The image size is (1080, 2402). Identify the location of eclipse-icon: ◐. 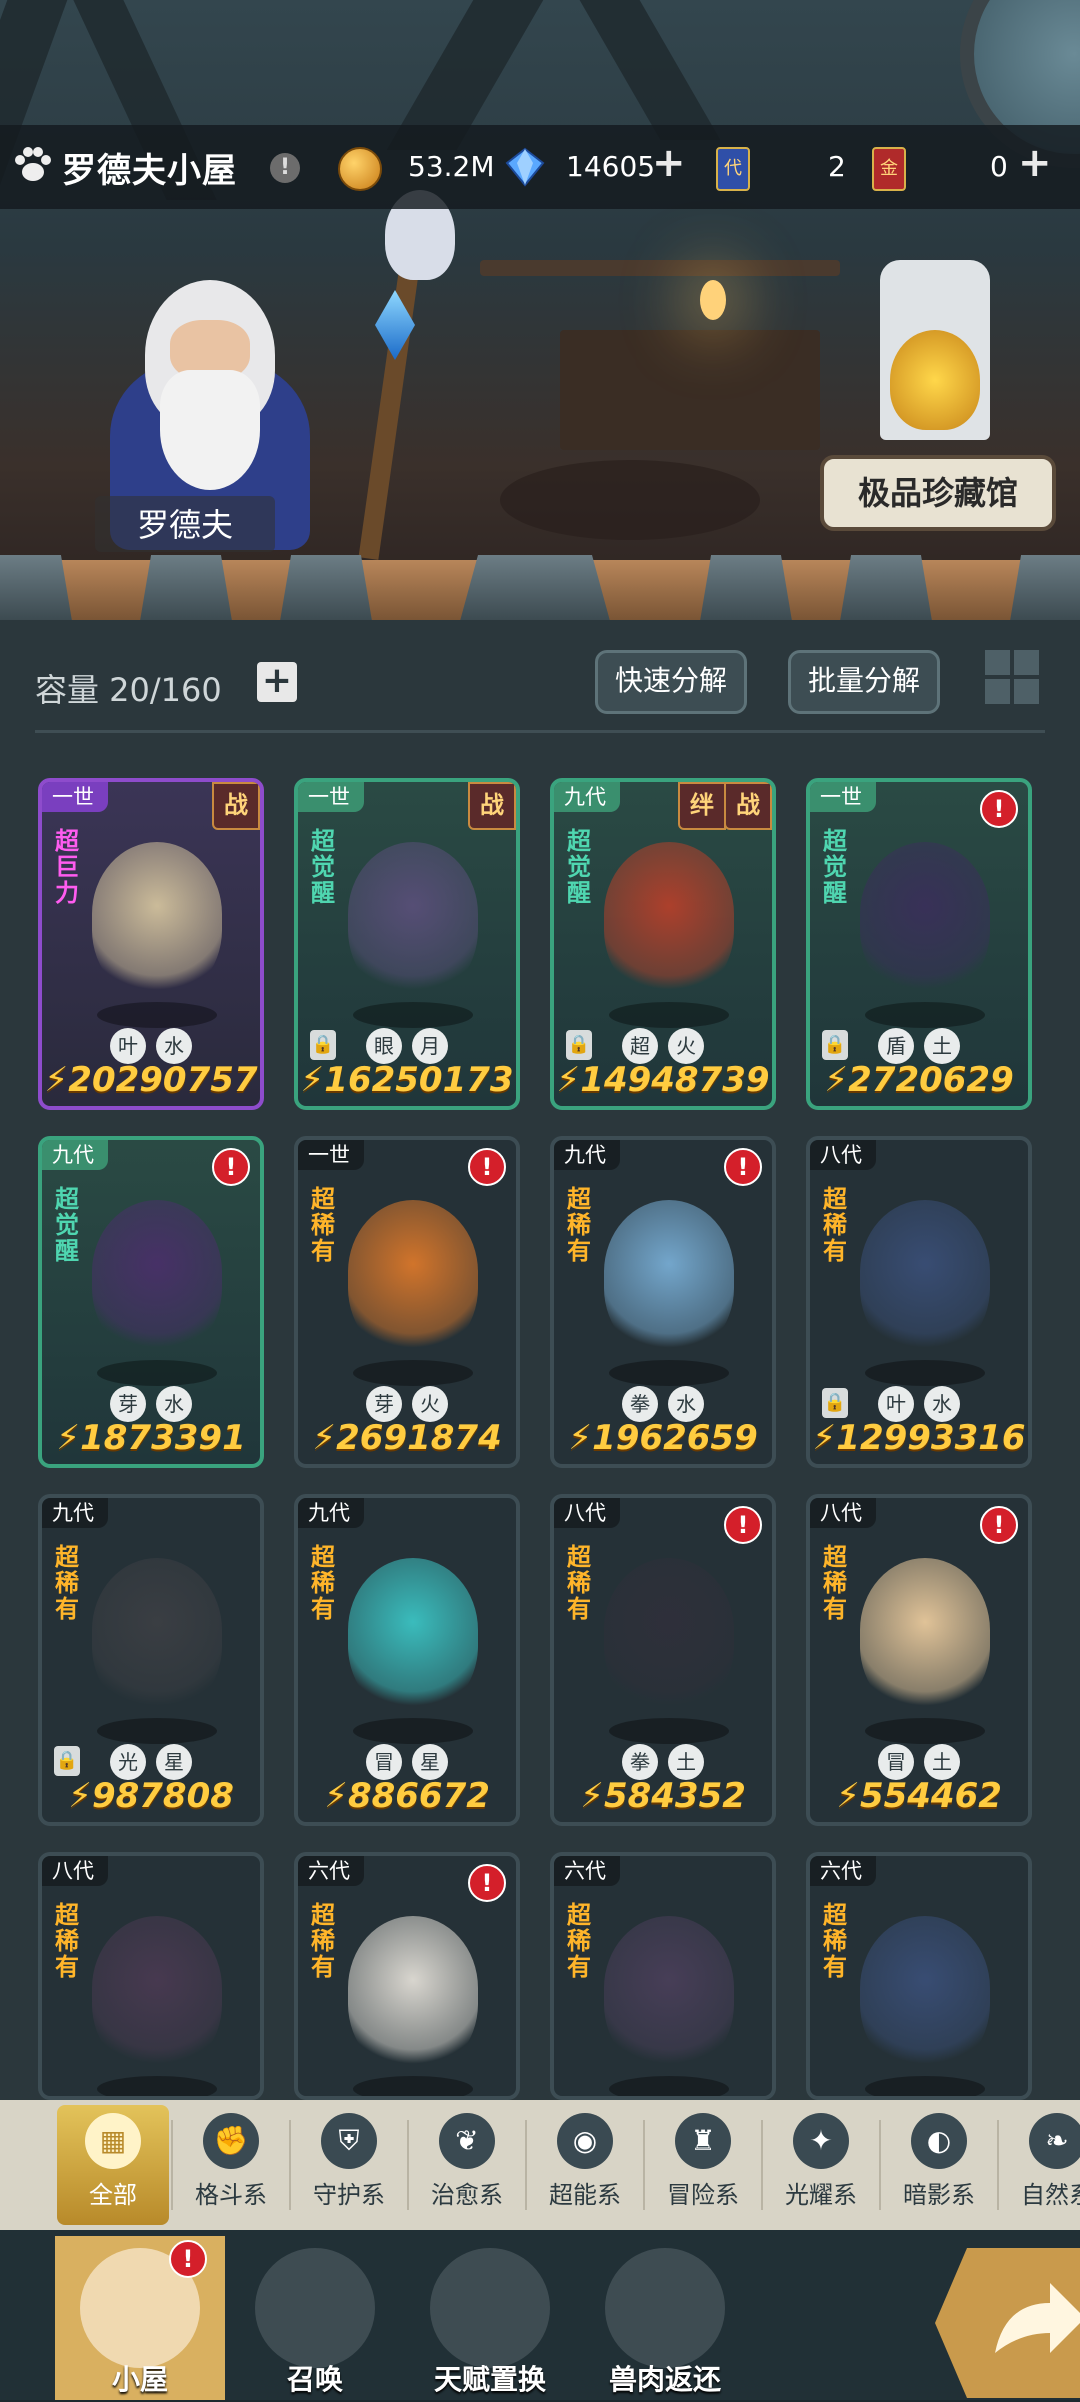
(939, 2141).